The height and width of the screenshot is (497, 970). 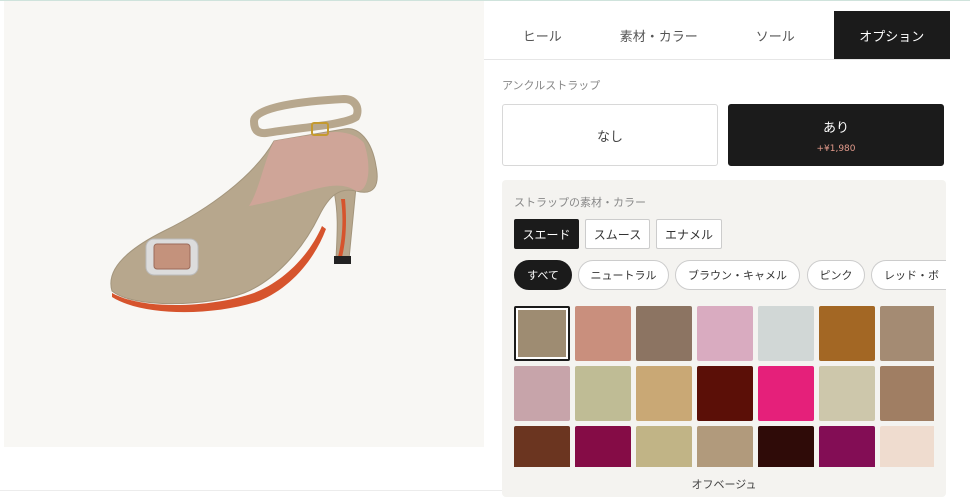 What do you see at coordinates (543, 275) in the screenshot?
I see `filter-all-chip: すべて` at bounding box center [543, 275].